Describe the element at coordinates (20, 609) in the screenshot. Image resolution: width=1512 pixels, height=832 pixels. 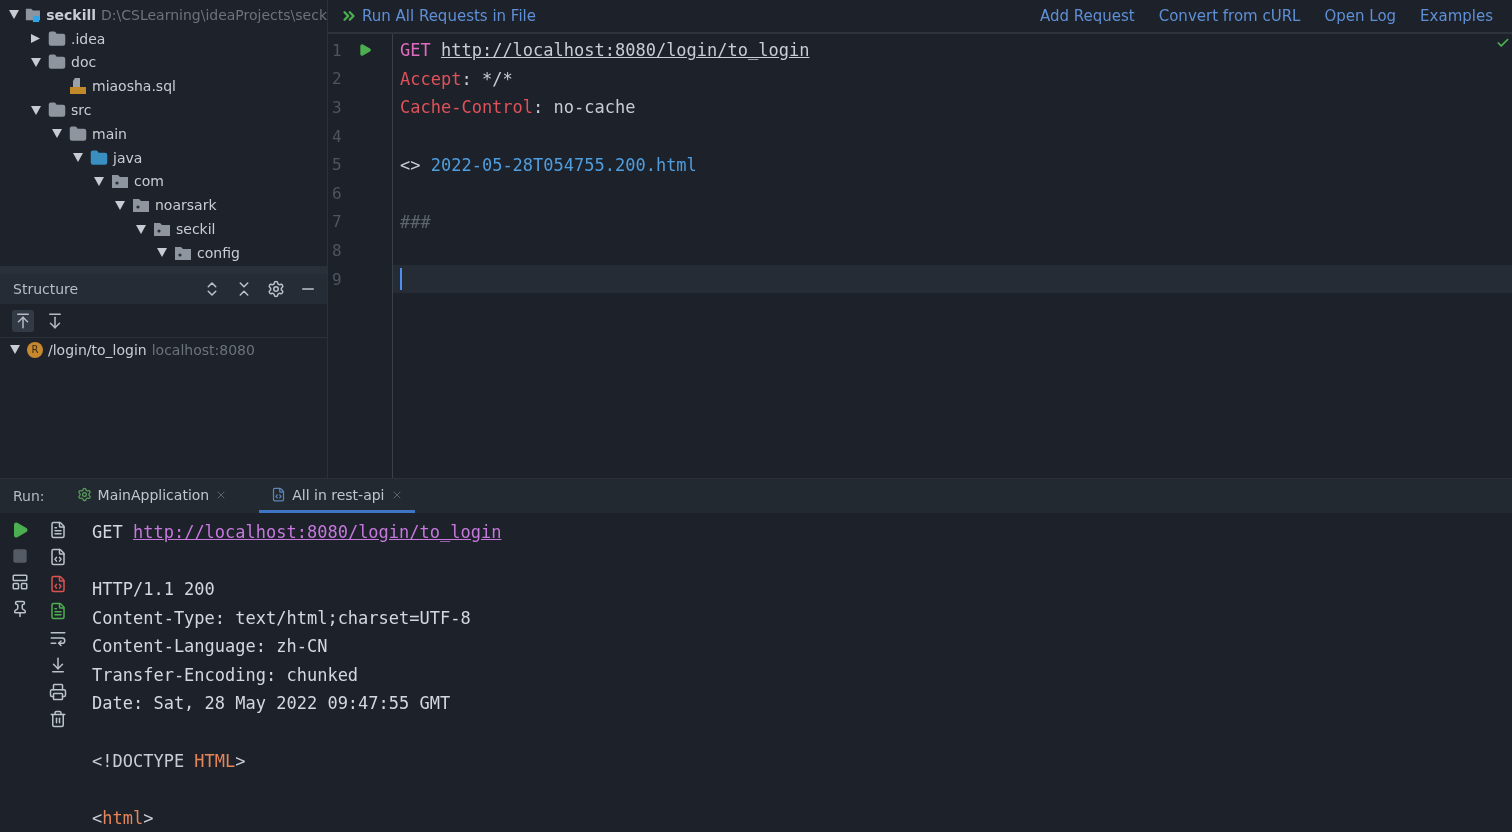
I see `pin-icon` at that location.